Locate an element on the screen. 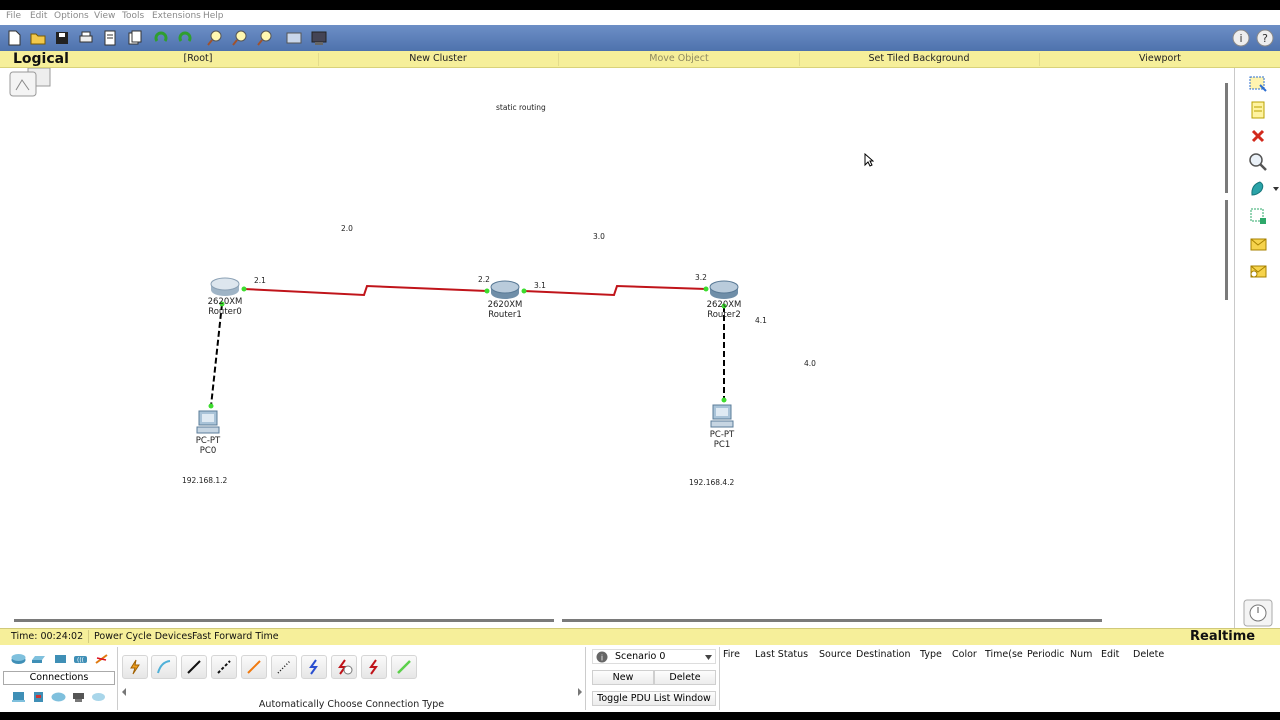 This screenshot has height=720, width=1280. redo-icon is located at coordinates (185, 38).